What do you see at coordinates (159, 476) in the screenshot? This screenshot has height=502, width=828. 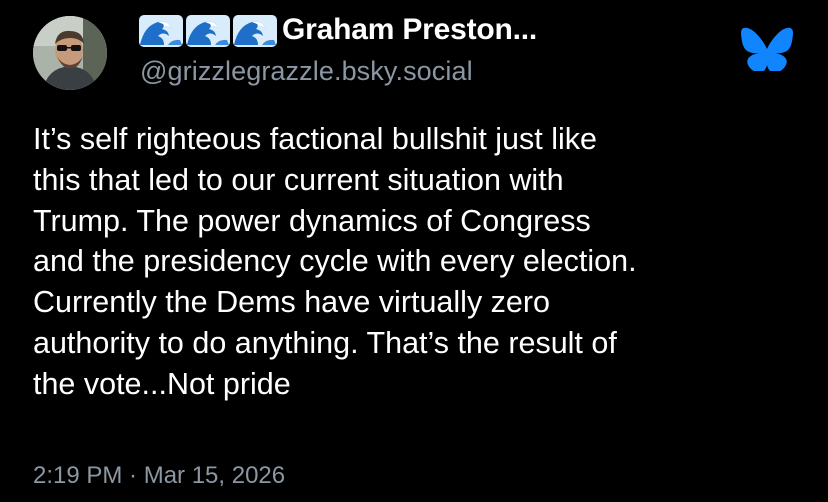 I see `post-timestamp: 2:19 PM · Mar 15, 2026` at bounding box center [159, 476].